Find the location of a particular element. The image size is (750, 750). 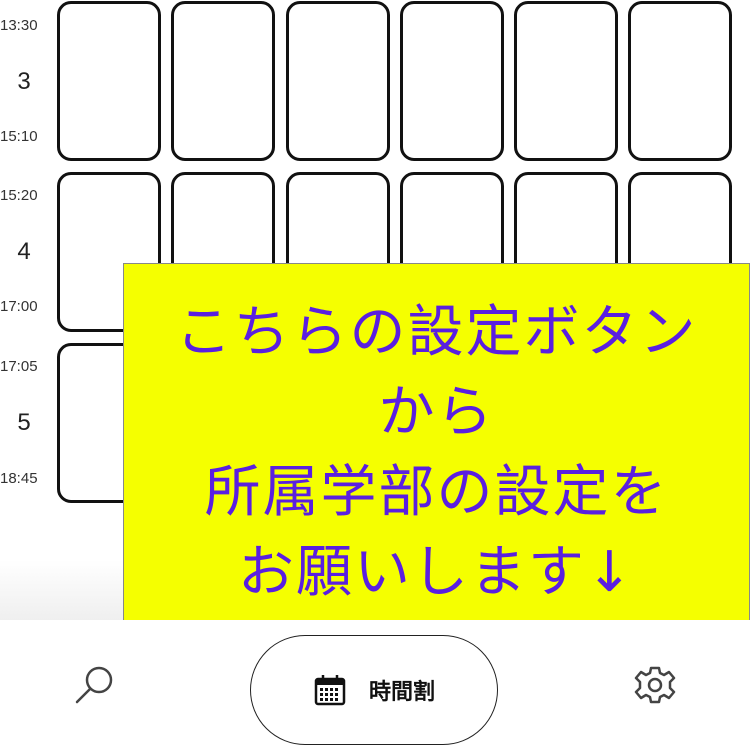

period-number: 5 is located at coordinates (24, 422).